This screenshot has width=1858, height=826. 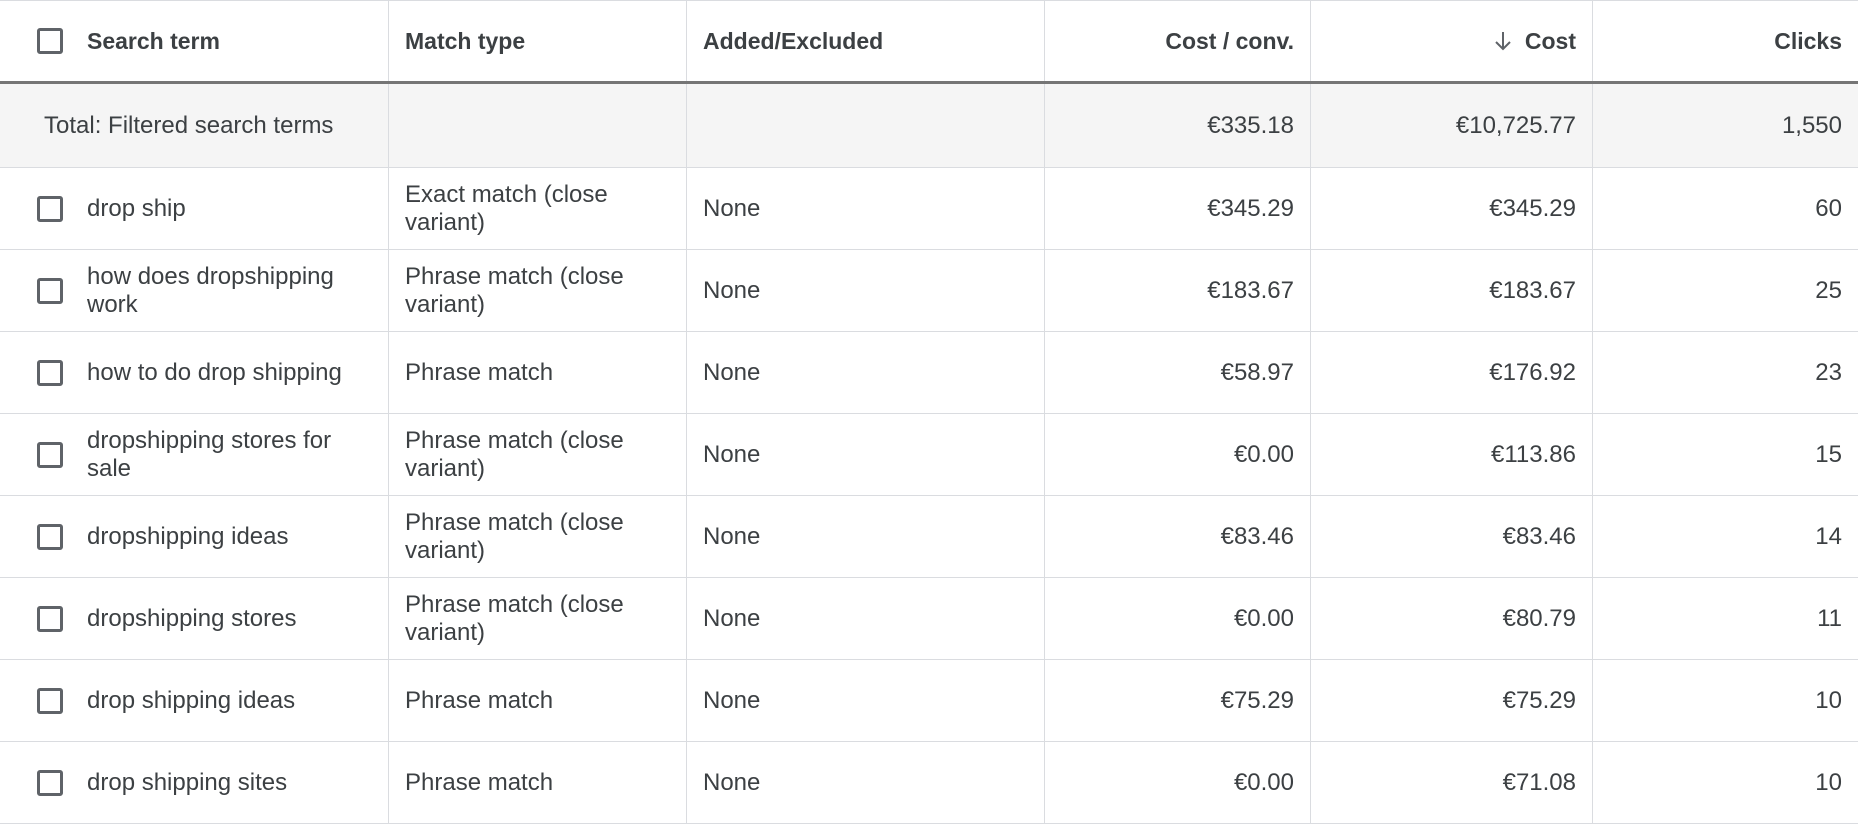 I want to click on search-term: dropshipping stores, so click(x=229, y=619).